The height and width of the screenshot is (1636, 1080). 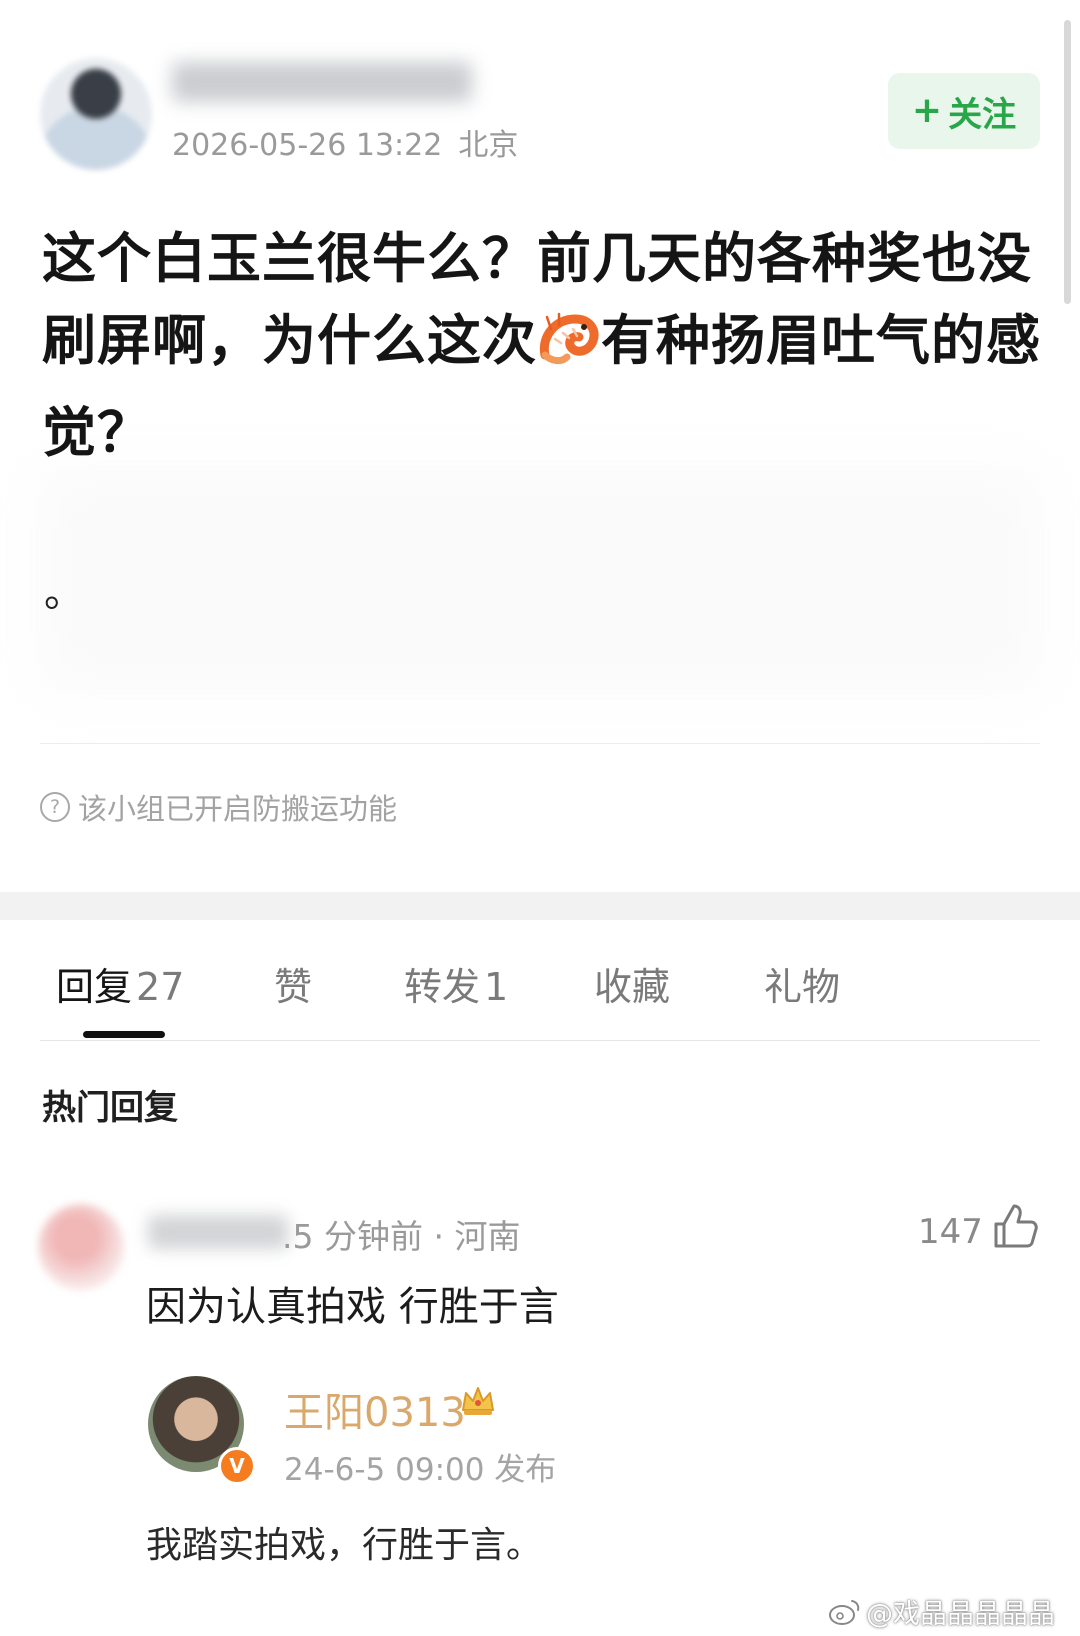 I want to click on post-location: 北京, so click(x=488, y=145).